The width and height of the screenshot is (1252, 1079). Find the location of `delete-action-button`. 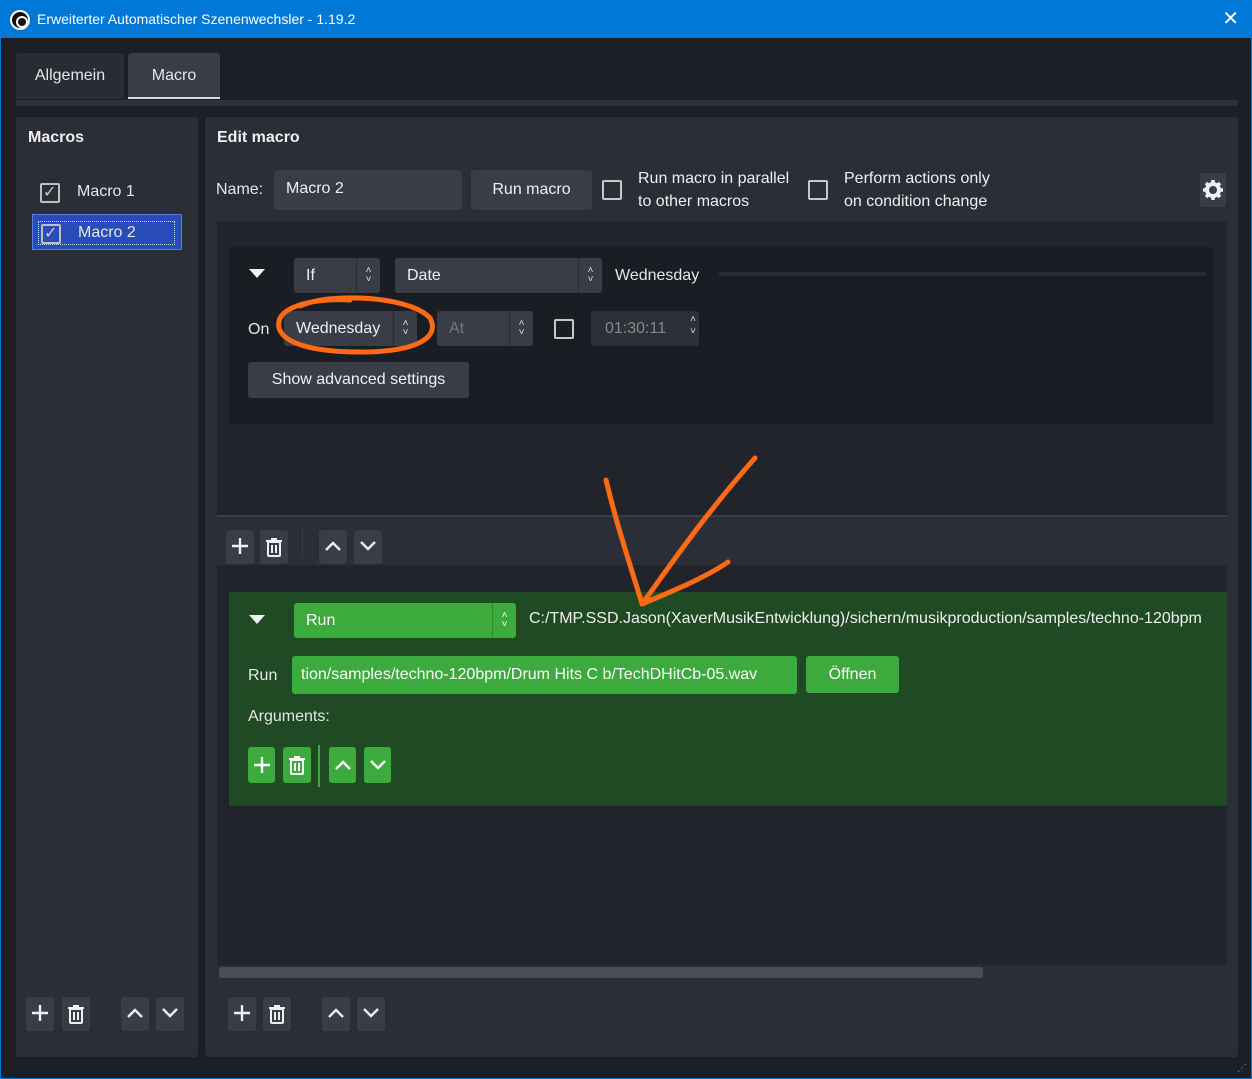

delete-action-button is located at coordinates (277, 1014).